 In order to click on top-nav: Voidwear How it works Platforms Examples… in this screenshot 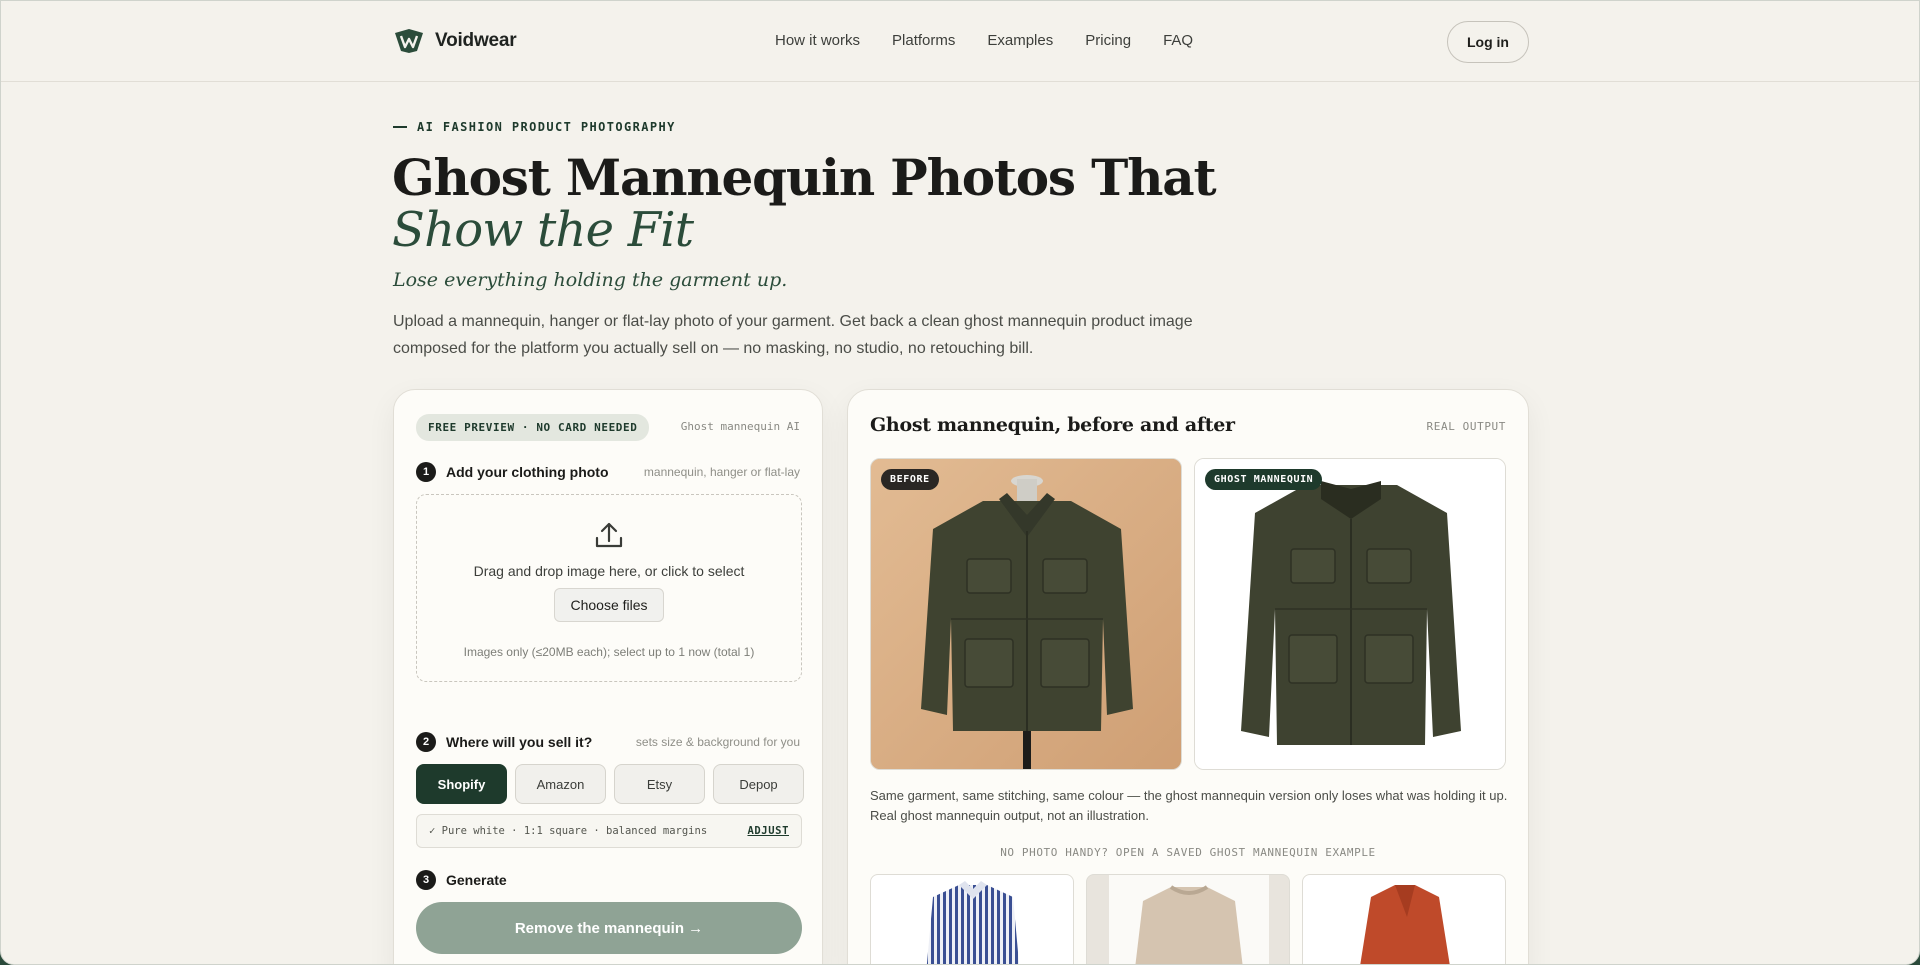, I will do `click(960, 41)`.